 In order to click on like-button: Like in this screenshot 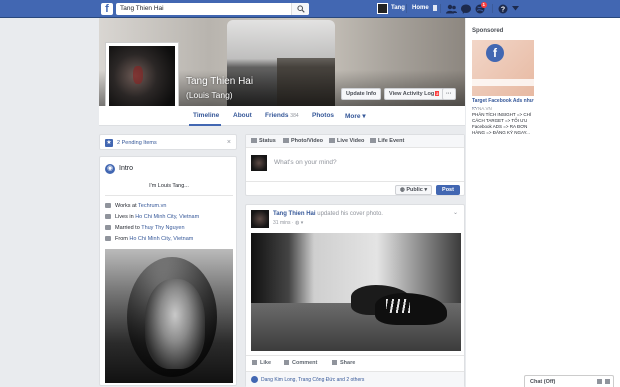, I will do `click(261, 363)`.